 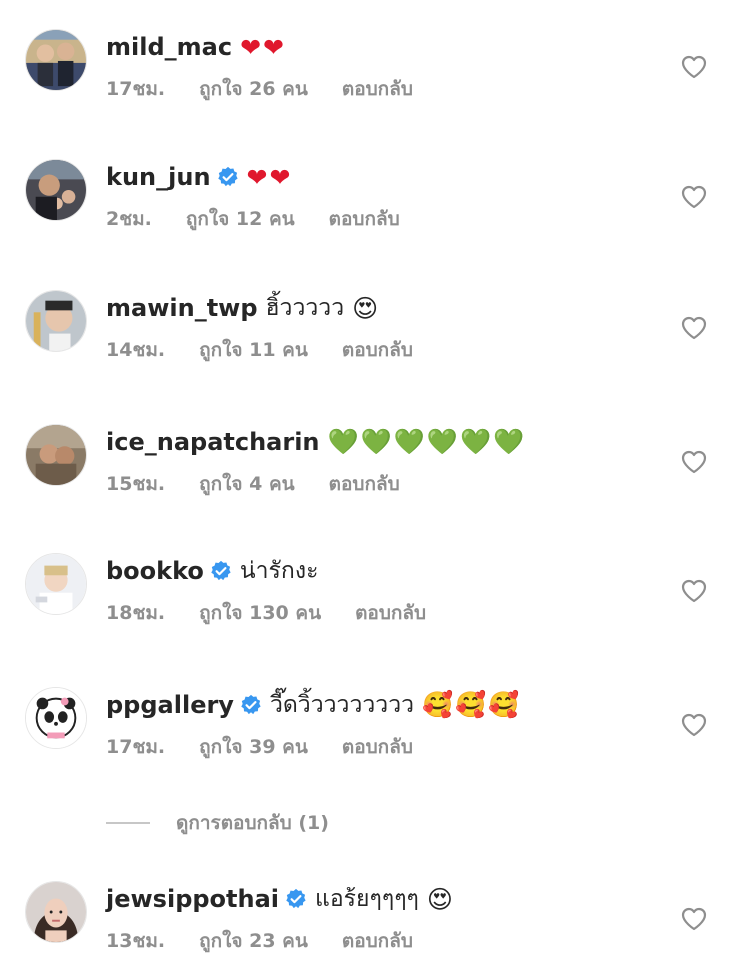 I want to click on comment-likes-count: ถูกใจ 11 คน, so click(x=253, y=350).